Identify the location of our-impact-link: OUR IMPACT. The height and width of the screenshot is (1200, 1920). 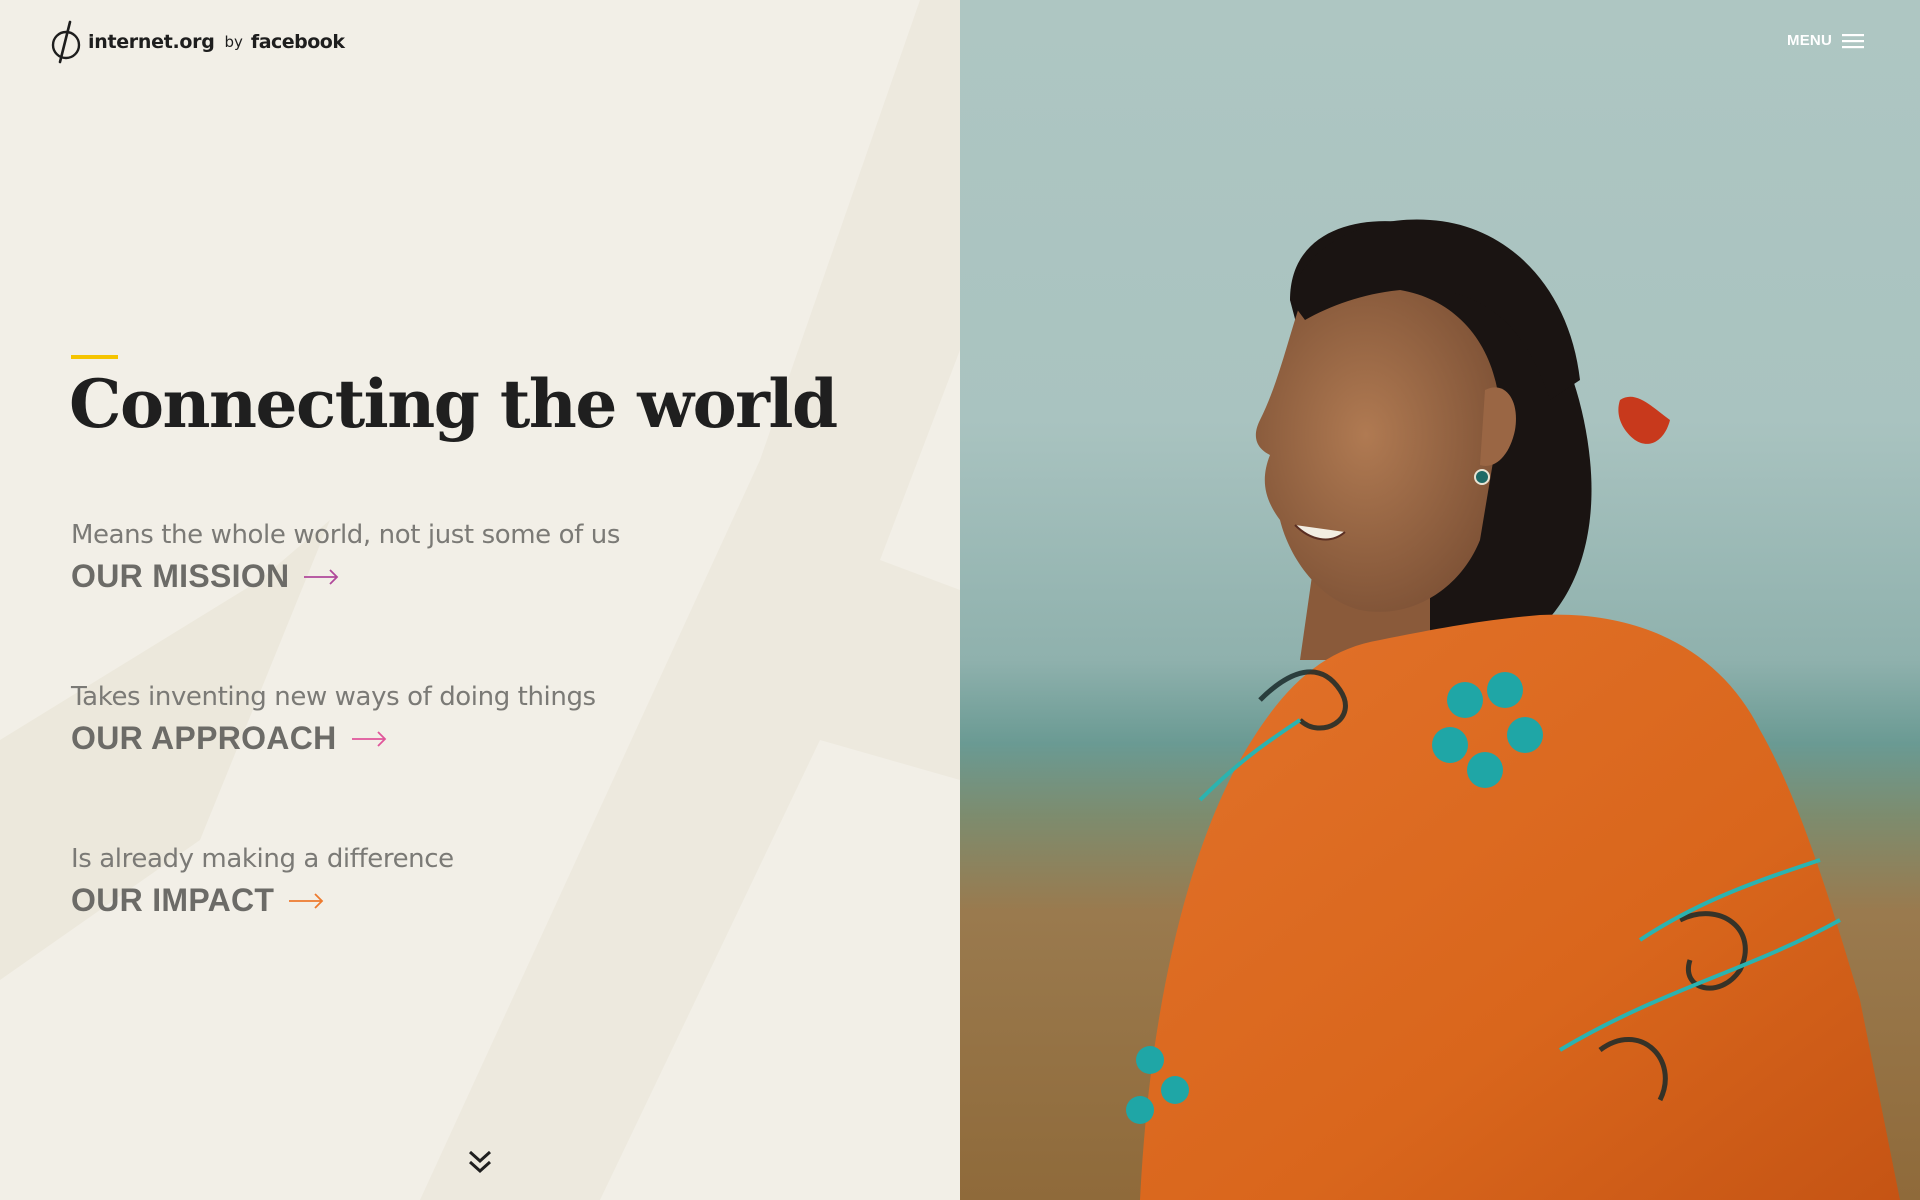
(262, 900).